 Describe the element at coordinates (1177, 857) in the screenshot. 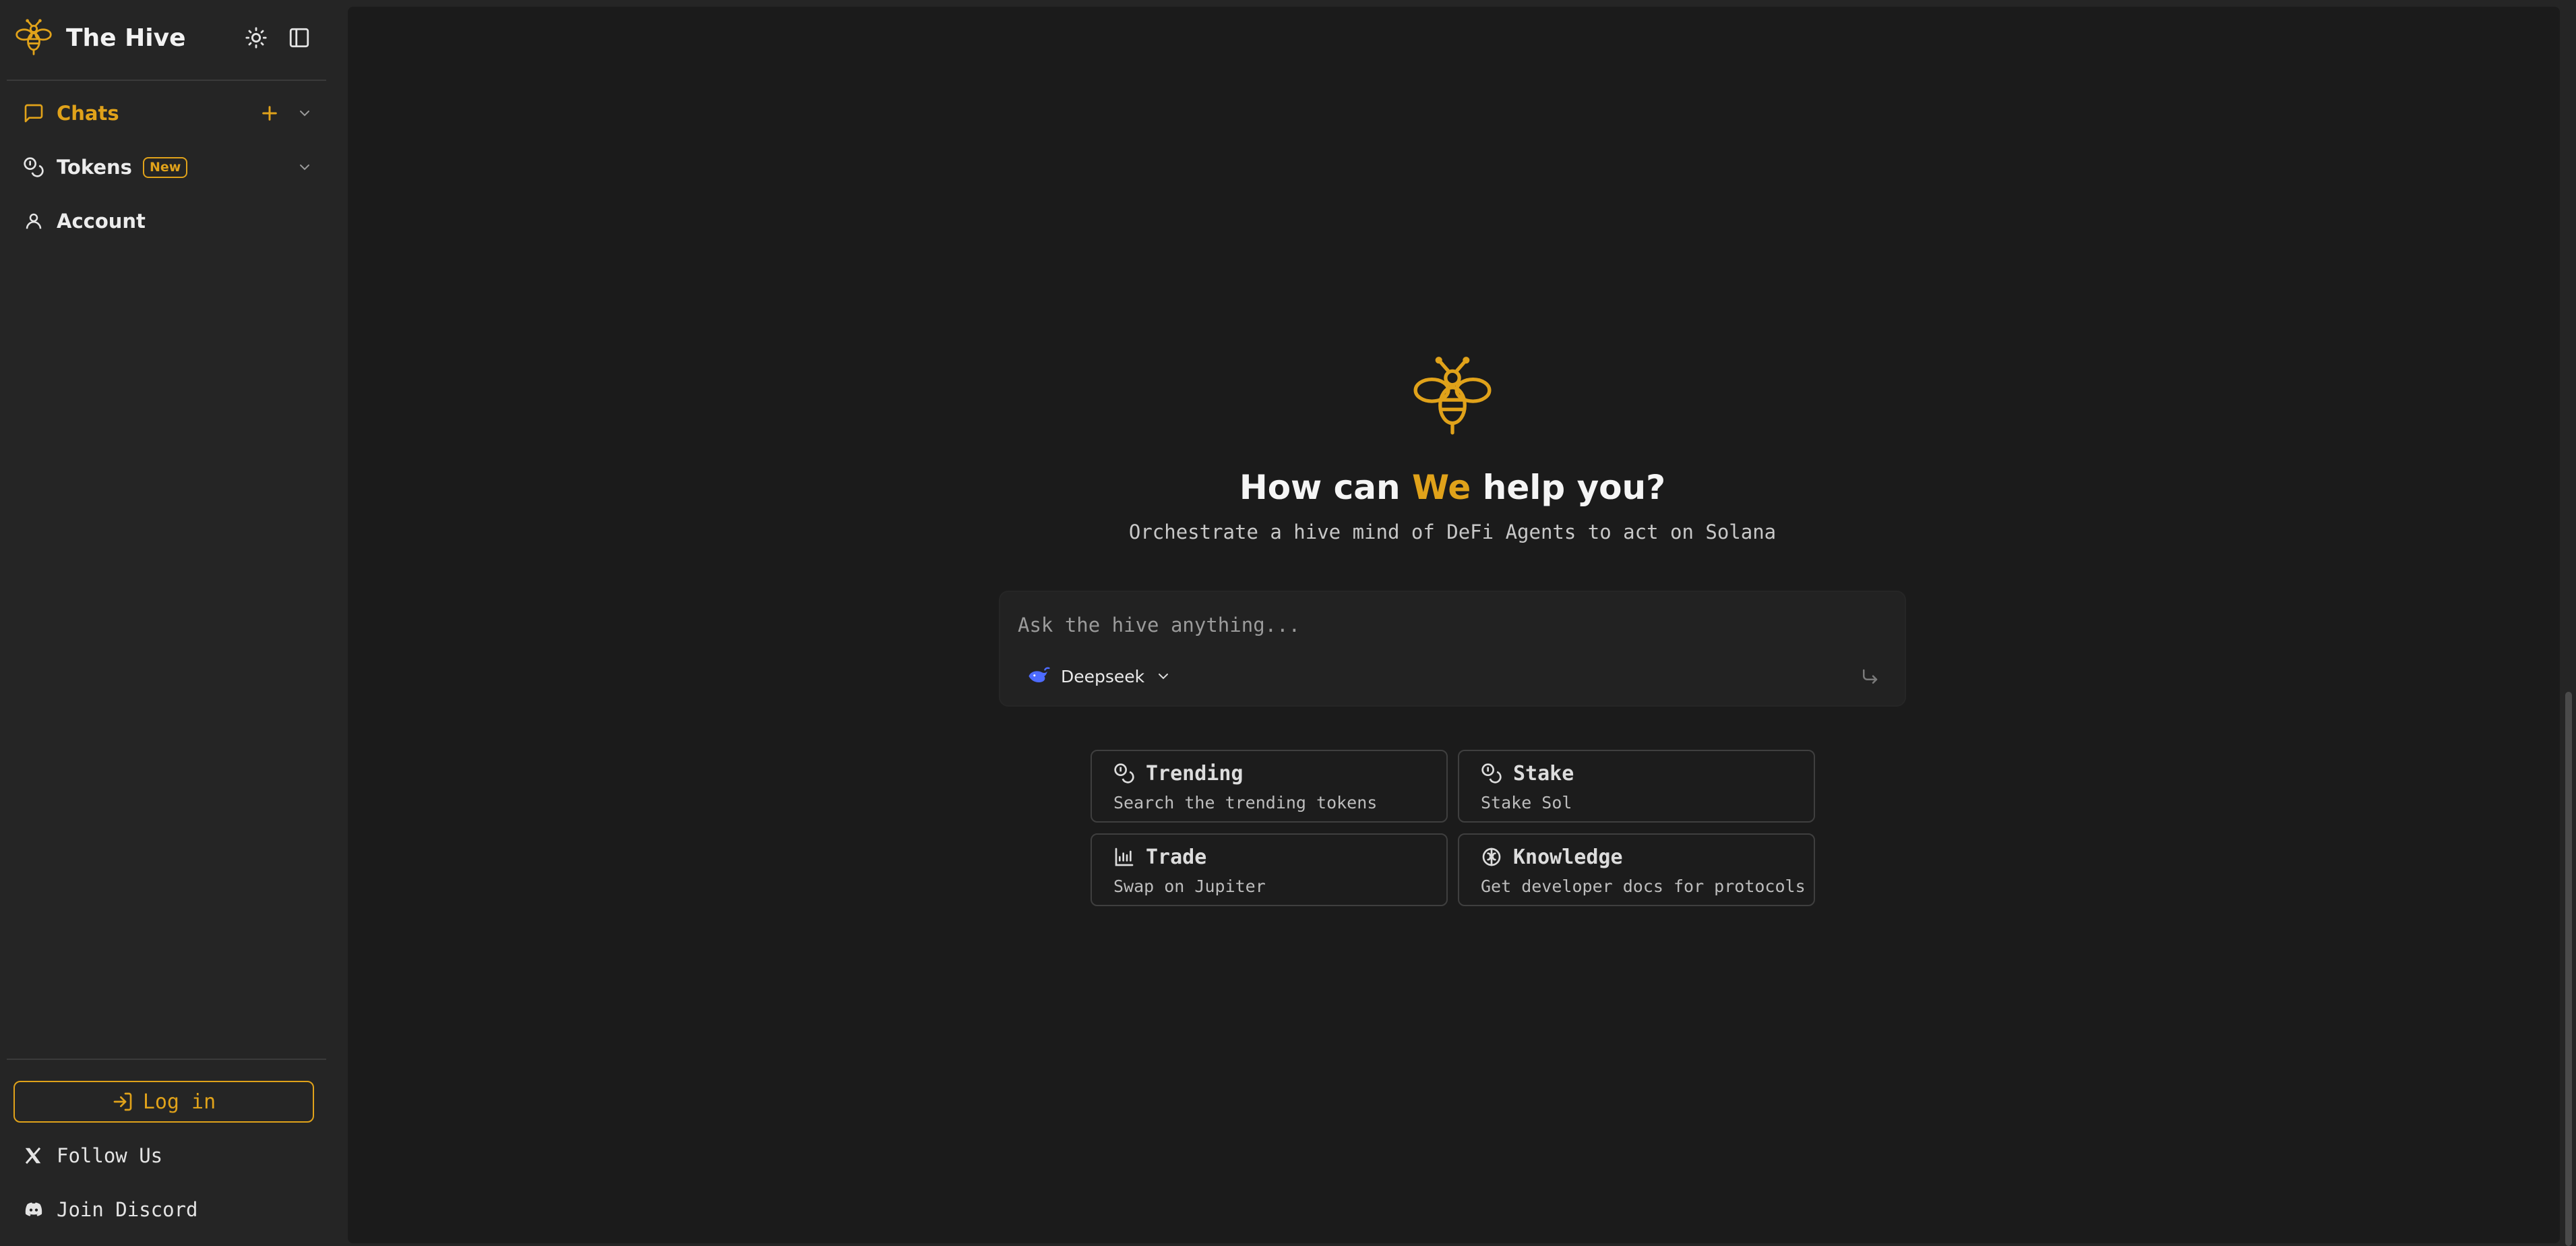

I see `suggestion-title: Trade` at that location.